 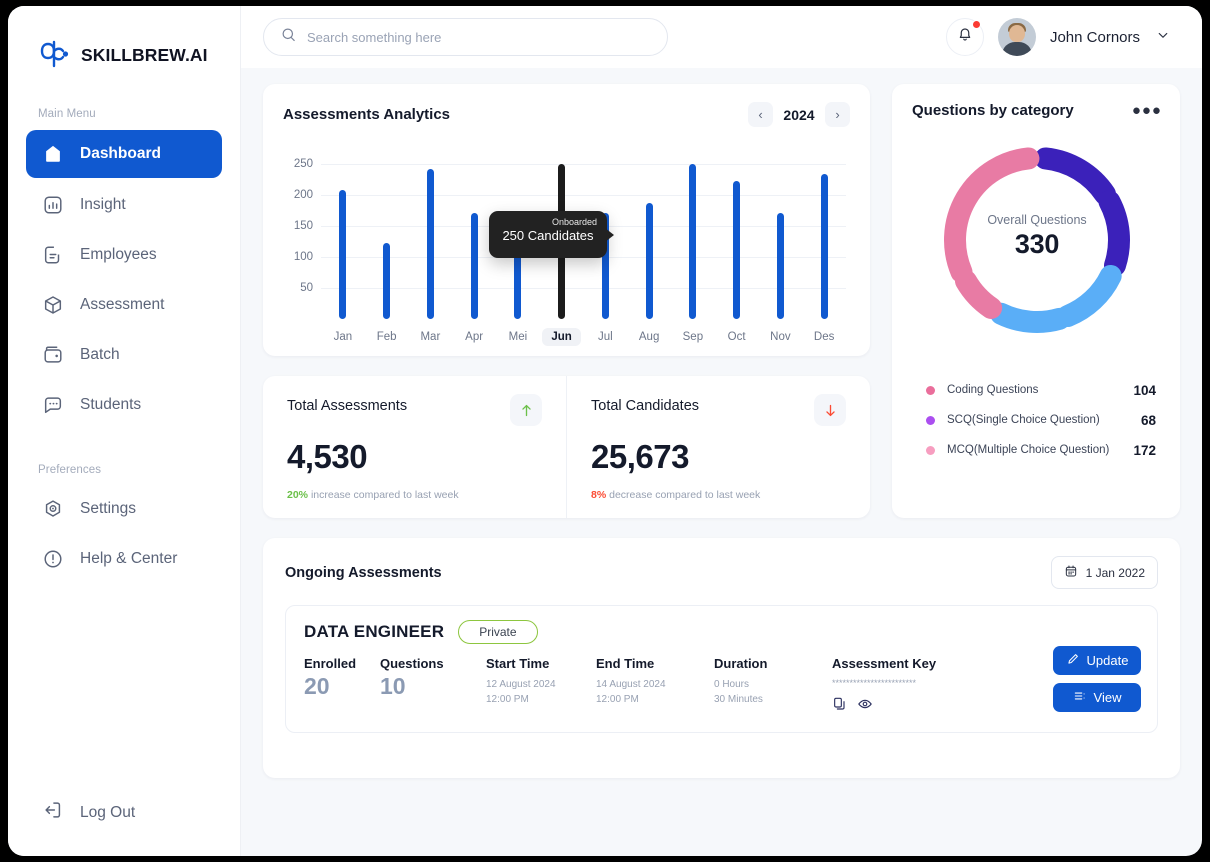 I want to click on month-label: Oct, so click(x=737, y=337).